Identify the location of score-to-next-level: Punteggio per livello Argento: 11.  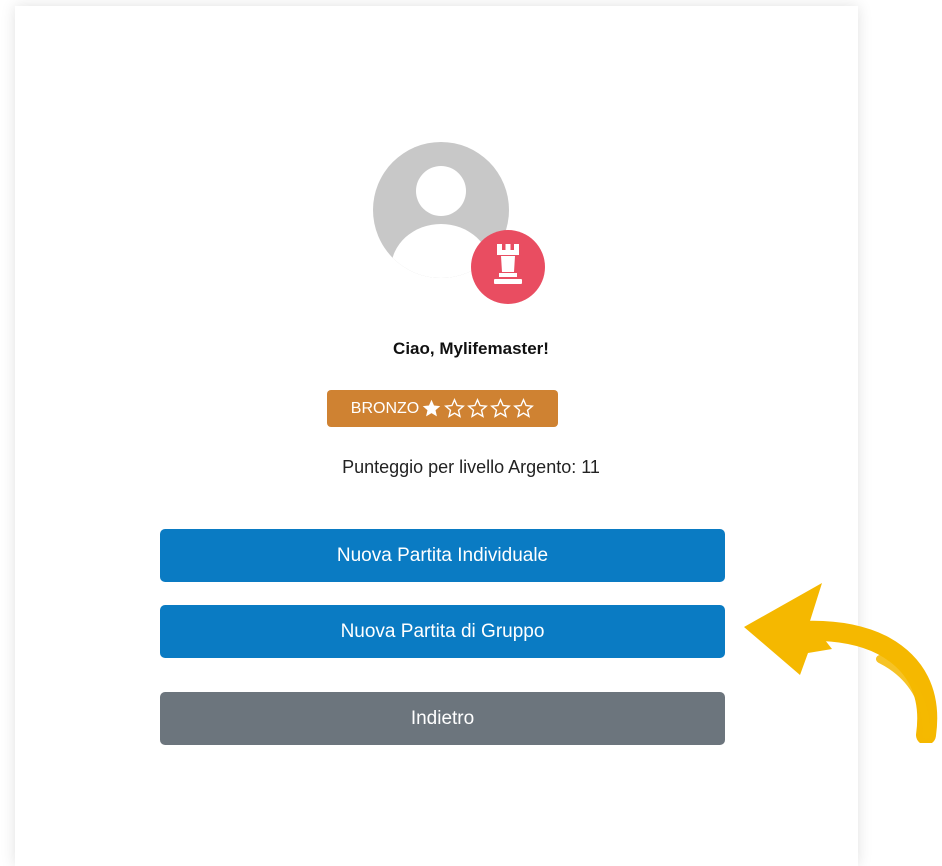
(471, 467).